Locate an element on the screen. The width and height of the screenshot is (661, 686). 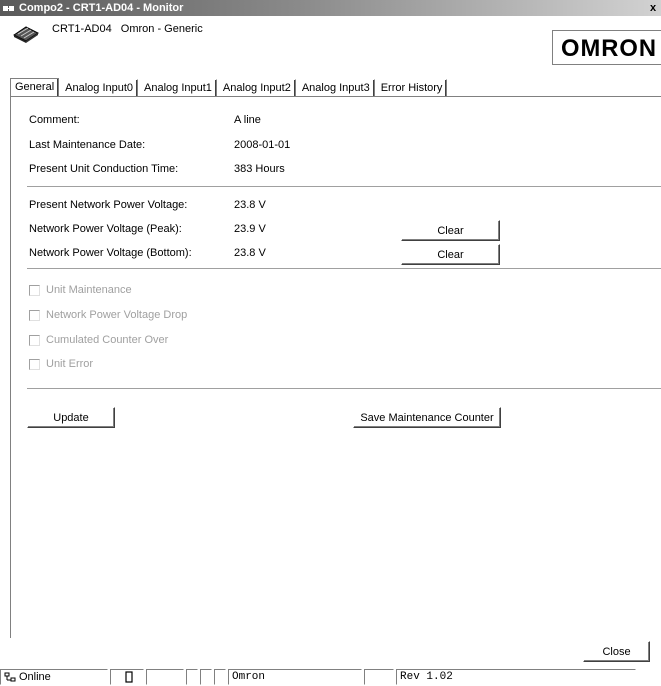
network-voltage-label: Present Network Power Voltage: is located at coordinates (108, 205).